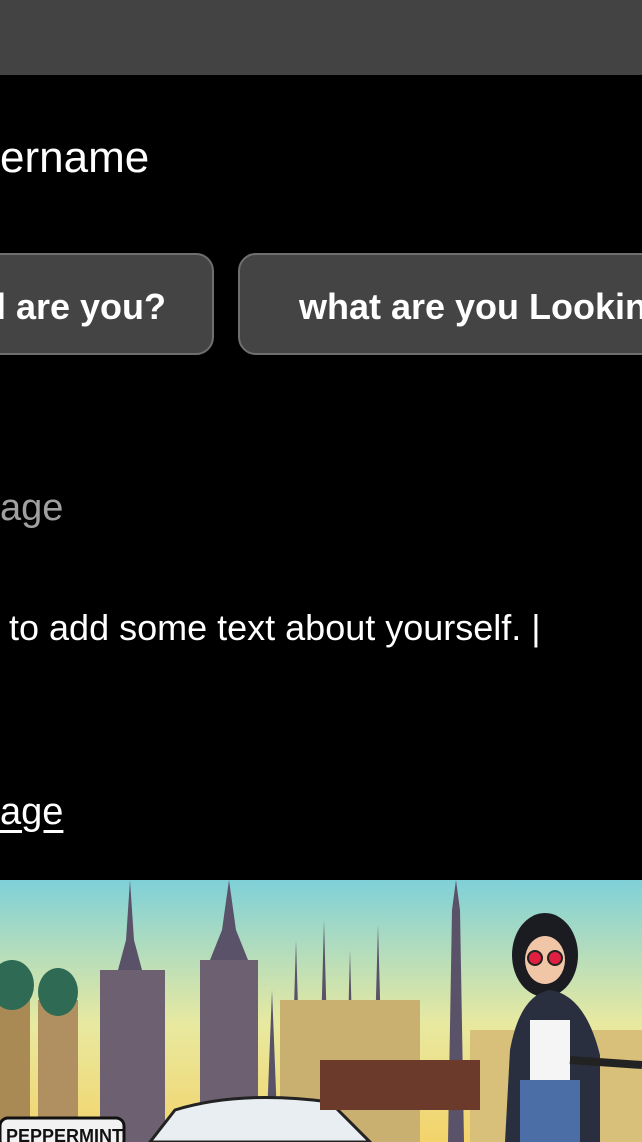 This screenshot has height=1142, width=642. What do you see at coordinates (39, 1051) in the screenshot?
I see `church-domes` at bounding box center [39, 1051].